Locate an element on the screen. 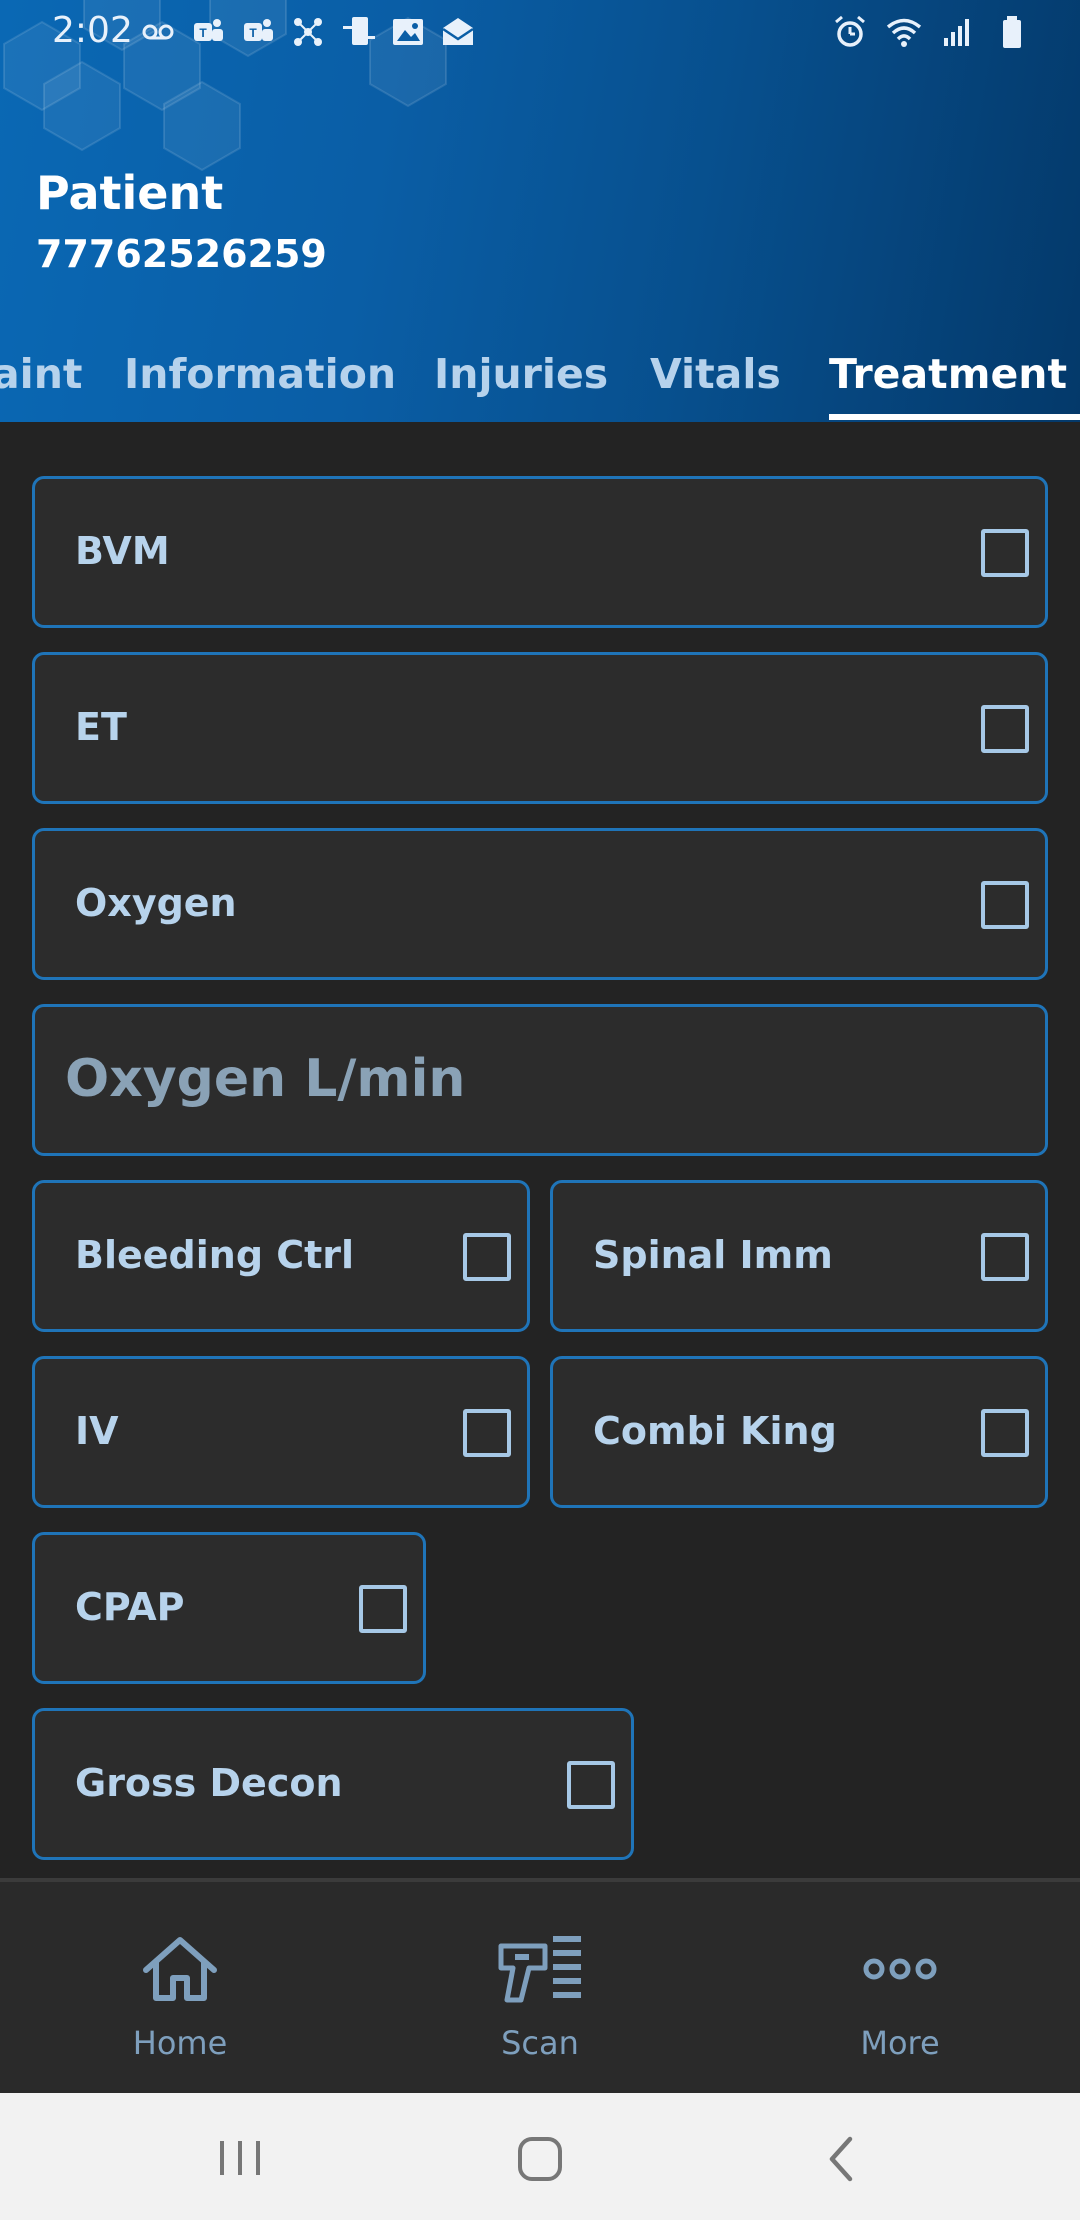 The image size is (1080, 2220). system-navigation-bar is located at coordinates (540, 2156).